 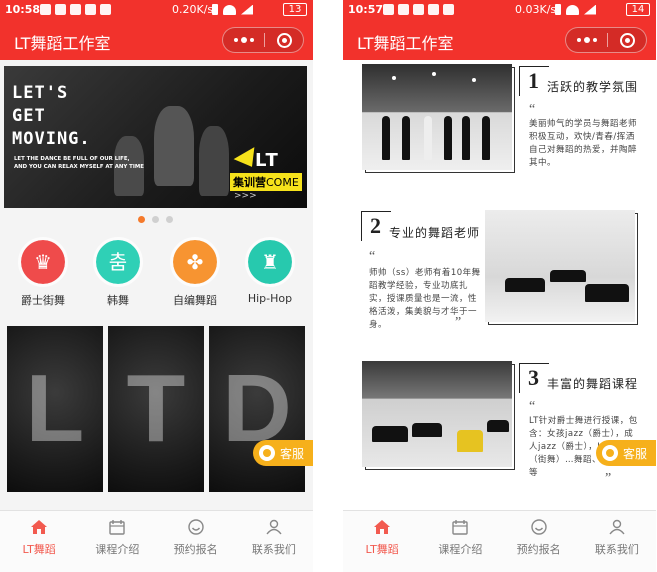 What do you see at coordinates (282, 182) in the screenshot?
I see `banner-tag-en: COME` at bounding box center [282, 182].